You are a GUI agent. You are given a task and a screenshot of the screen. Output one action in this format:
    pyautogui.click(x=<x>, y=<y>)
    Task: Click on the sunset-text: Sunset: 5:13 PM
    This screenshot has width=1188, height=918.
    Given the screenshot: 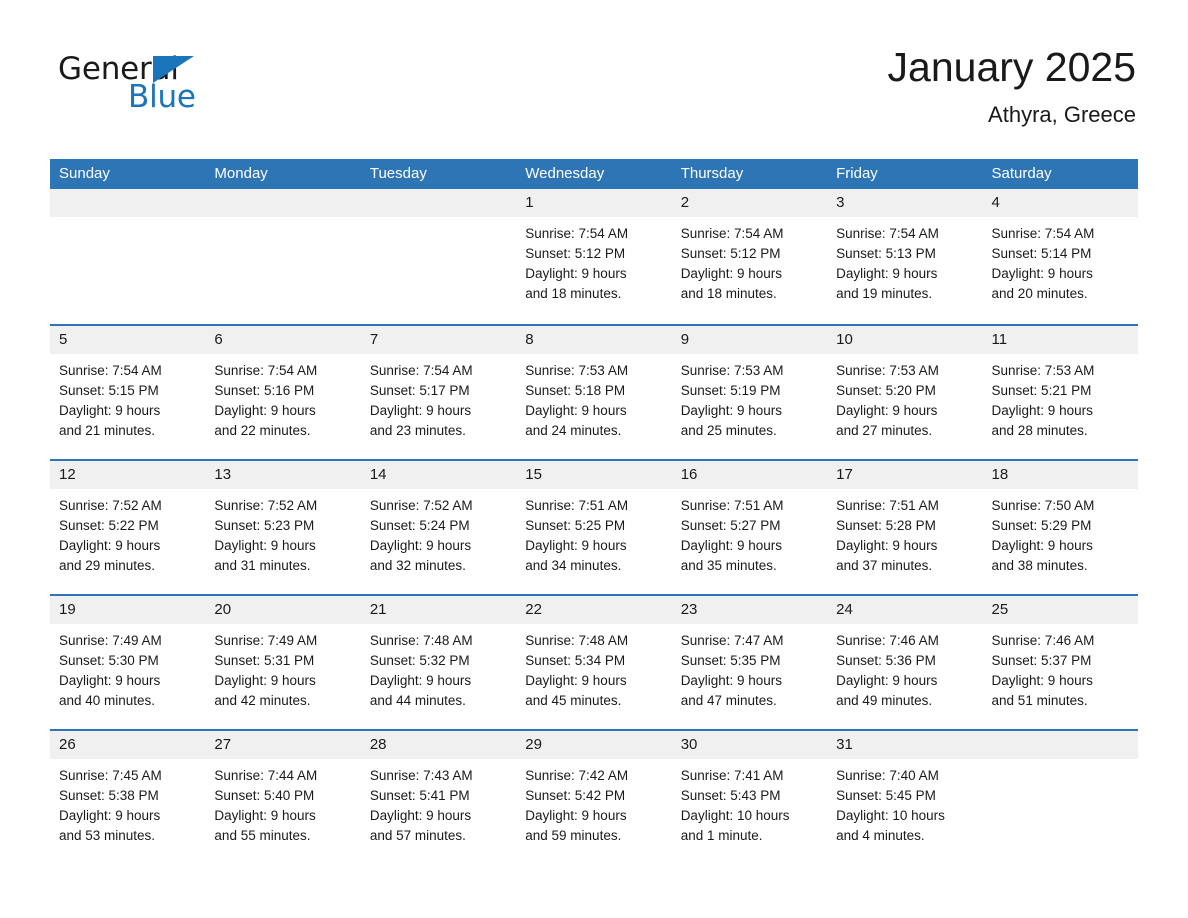 What is the action you would take?
    pyautogui.click(x=886, y=253)
    